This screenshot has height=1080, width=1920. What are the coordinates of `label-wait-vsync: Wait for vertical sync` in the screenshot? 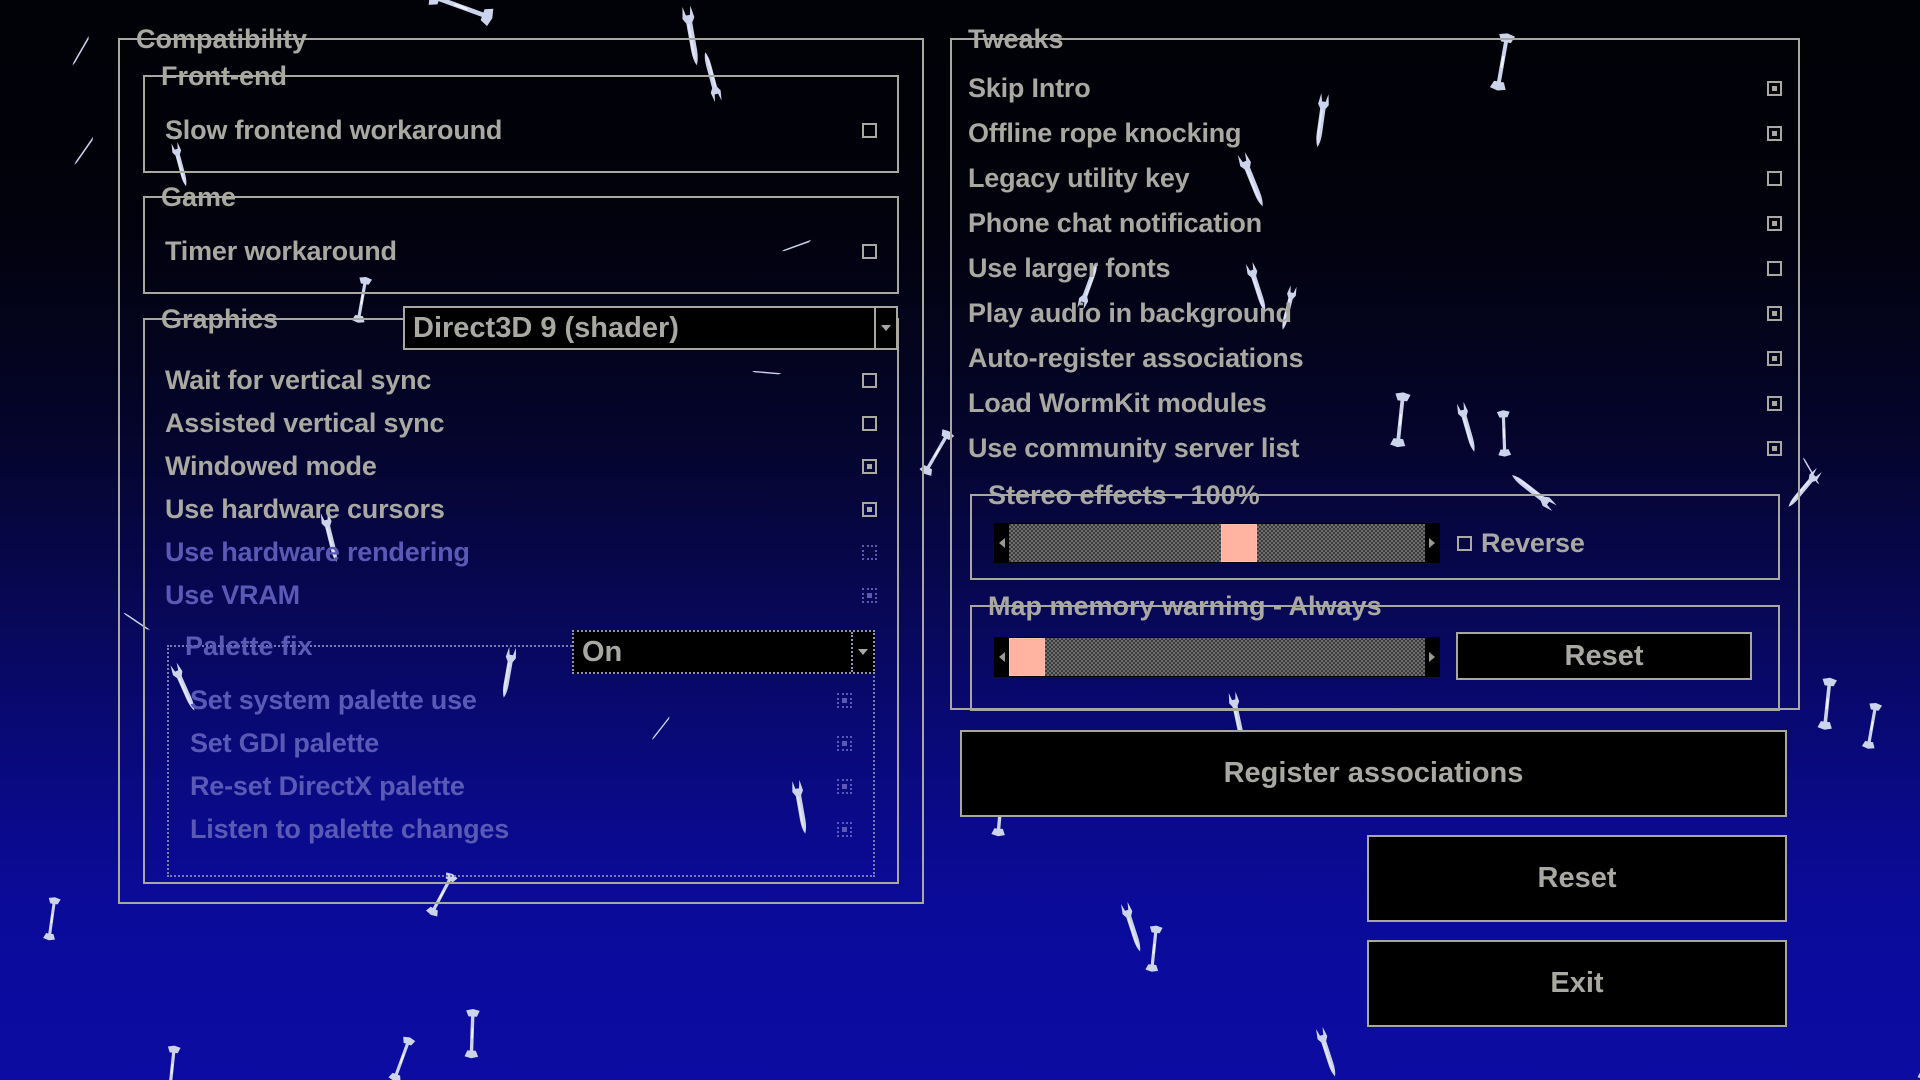 It's located at (298, 379).